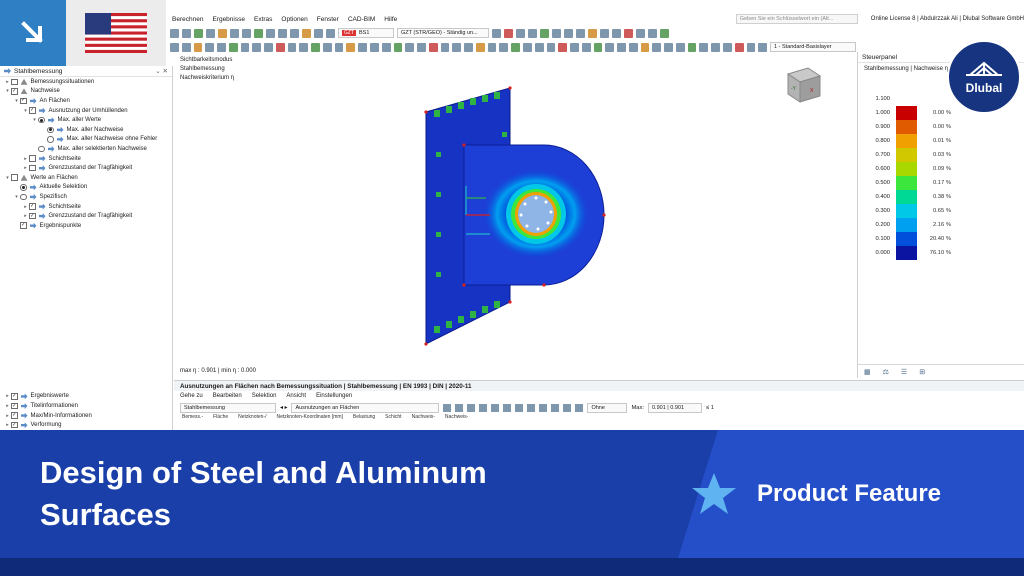 The height and width of the screenshot is (576, 1024). Describe the element at coordinates (192, 418) in the screenshot. I see `column-header: Bemess.-` at that location.